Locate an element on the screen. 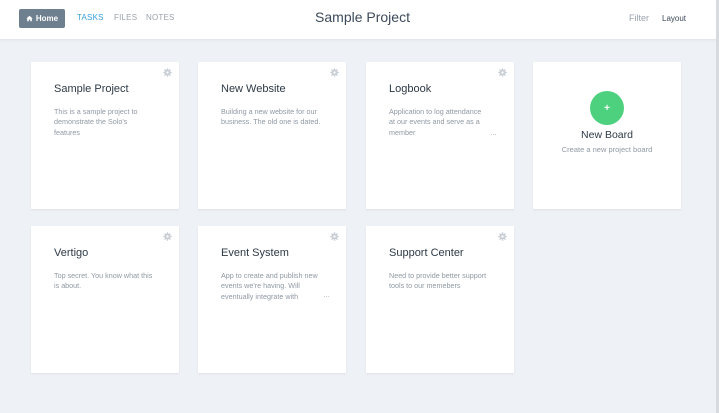 The height and width of the screenshot is (413, 719). page-title: Sample Project is located at coordinates (362, 17).